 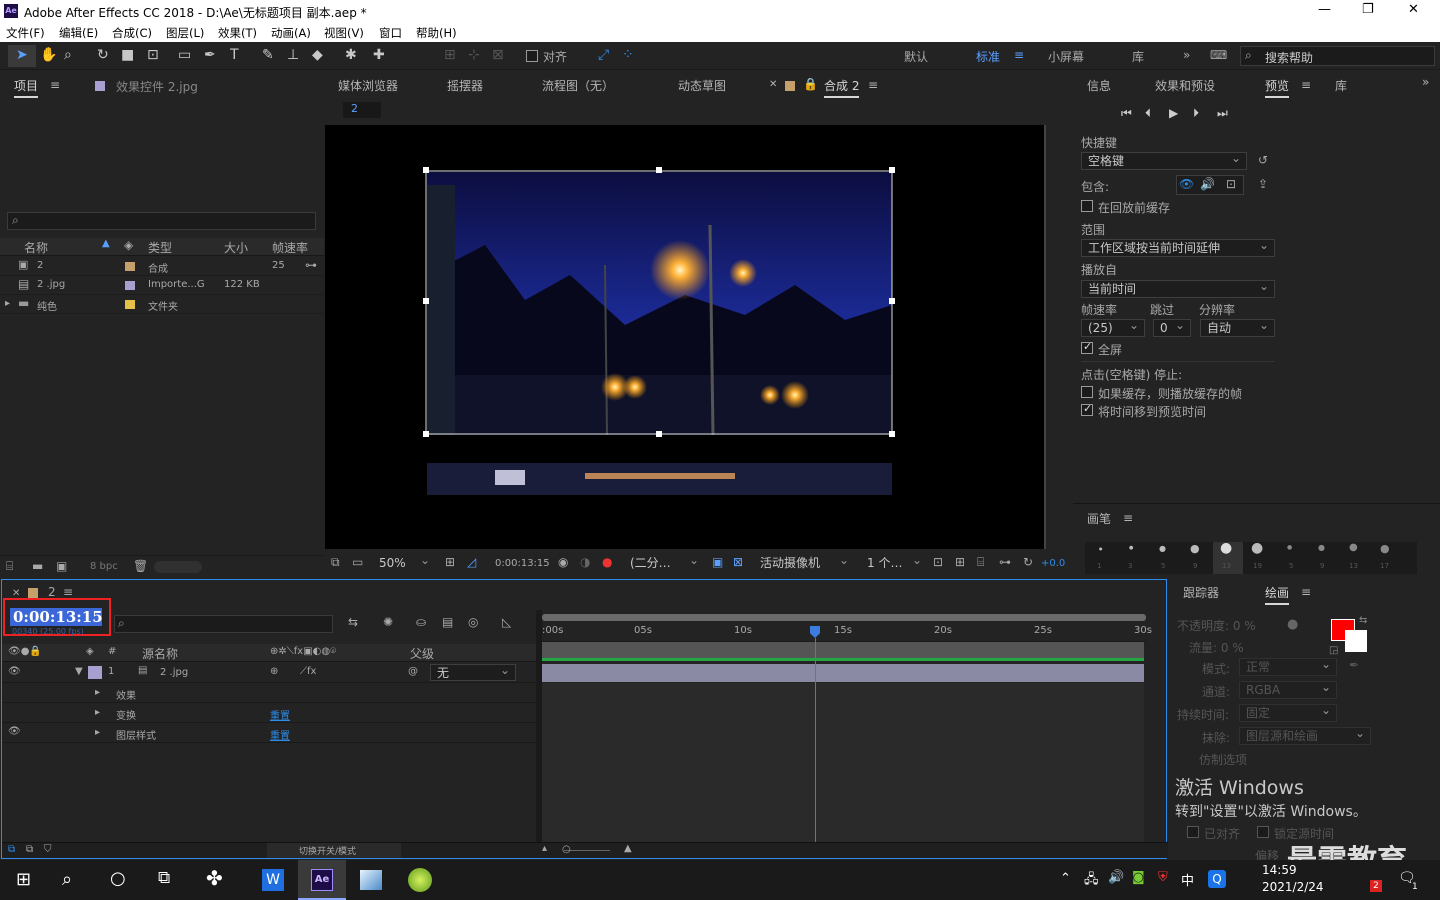 What do you see at coordinates (960, 562) in the screenshot?
I see `fast-previews-icon: ⊞` at bounding box center [960, 562].